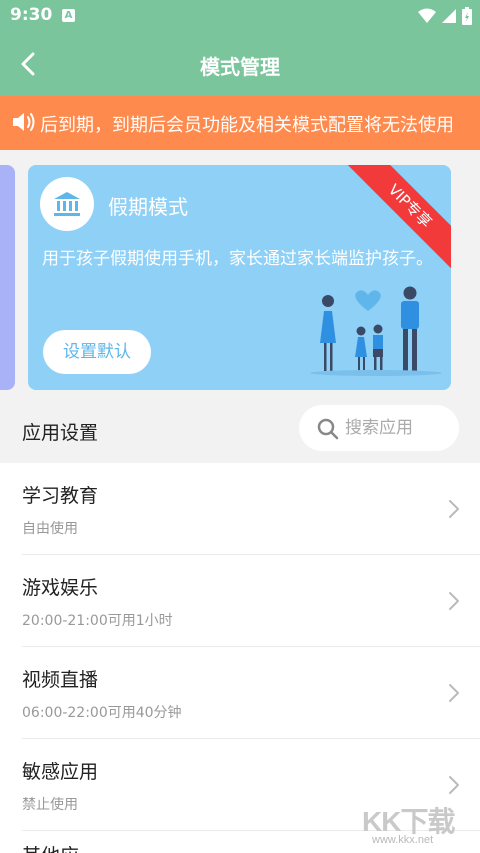 Image resolution: width=480 pixels, height=853 pixels. Describe the element at coordinates (24, 122) in the screenshot. I see `speaker-icon` at that location.